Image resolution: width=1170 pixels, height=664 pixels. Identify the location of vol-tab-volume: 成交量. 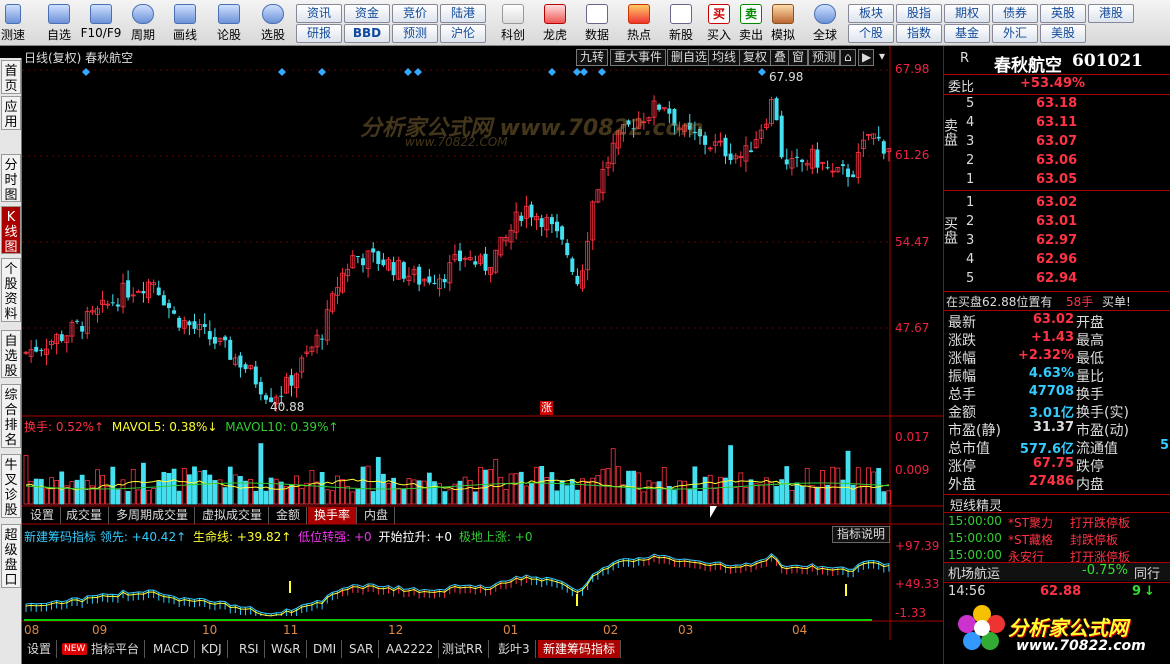
(85, 515).